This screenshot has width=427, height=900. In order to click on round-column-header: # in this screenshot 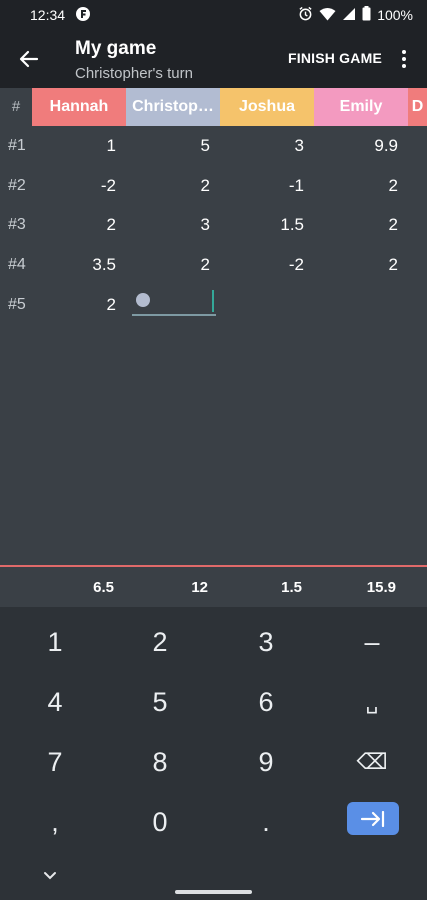, I will do `click(16, 106)`.